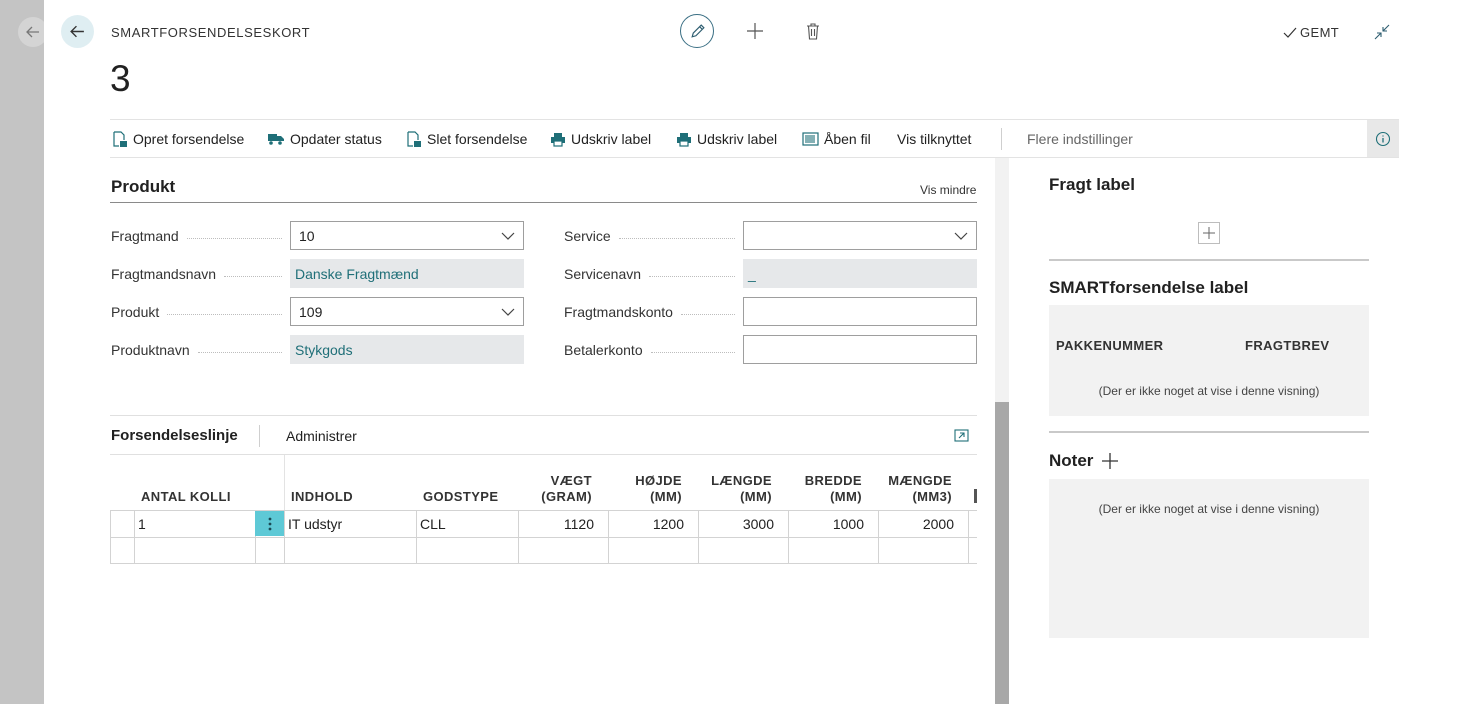 Image resolution: width=1465 pixels, height=704 pixels. Describe the element at coordinates (322, 497) in the screenshot. I see `col-header-indhold: INDHOLD` at that location.